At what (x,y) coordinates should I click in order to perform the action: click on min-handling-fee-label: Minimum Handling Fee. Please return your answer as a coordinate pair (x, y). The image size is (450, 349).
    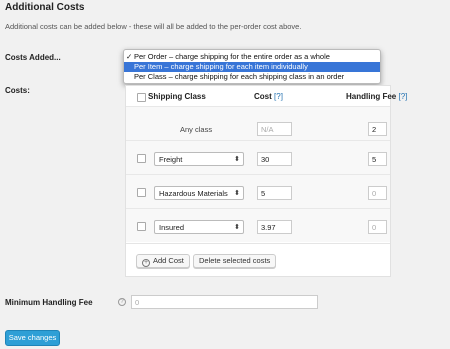
    Looking at the image, I should click on (49, 302).